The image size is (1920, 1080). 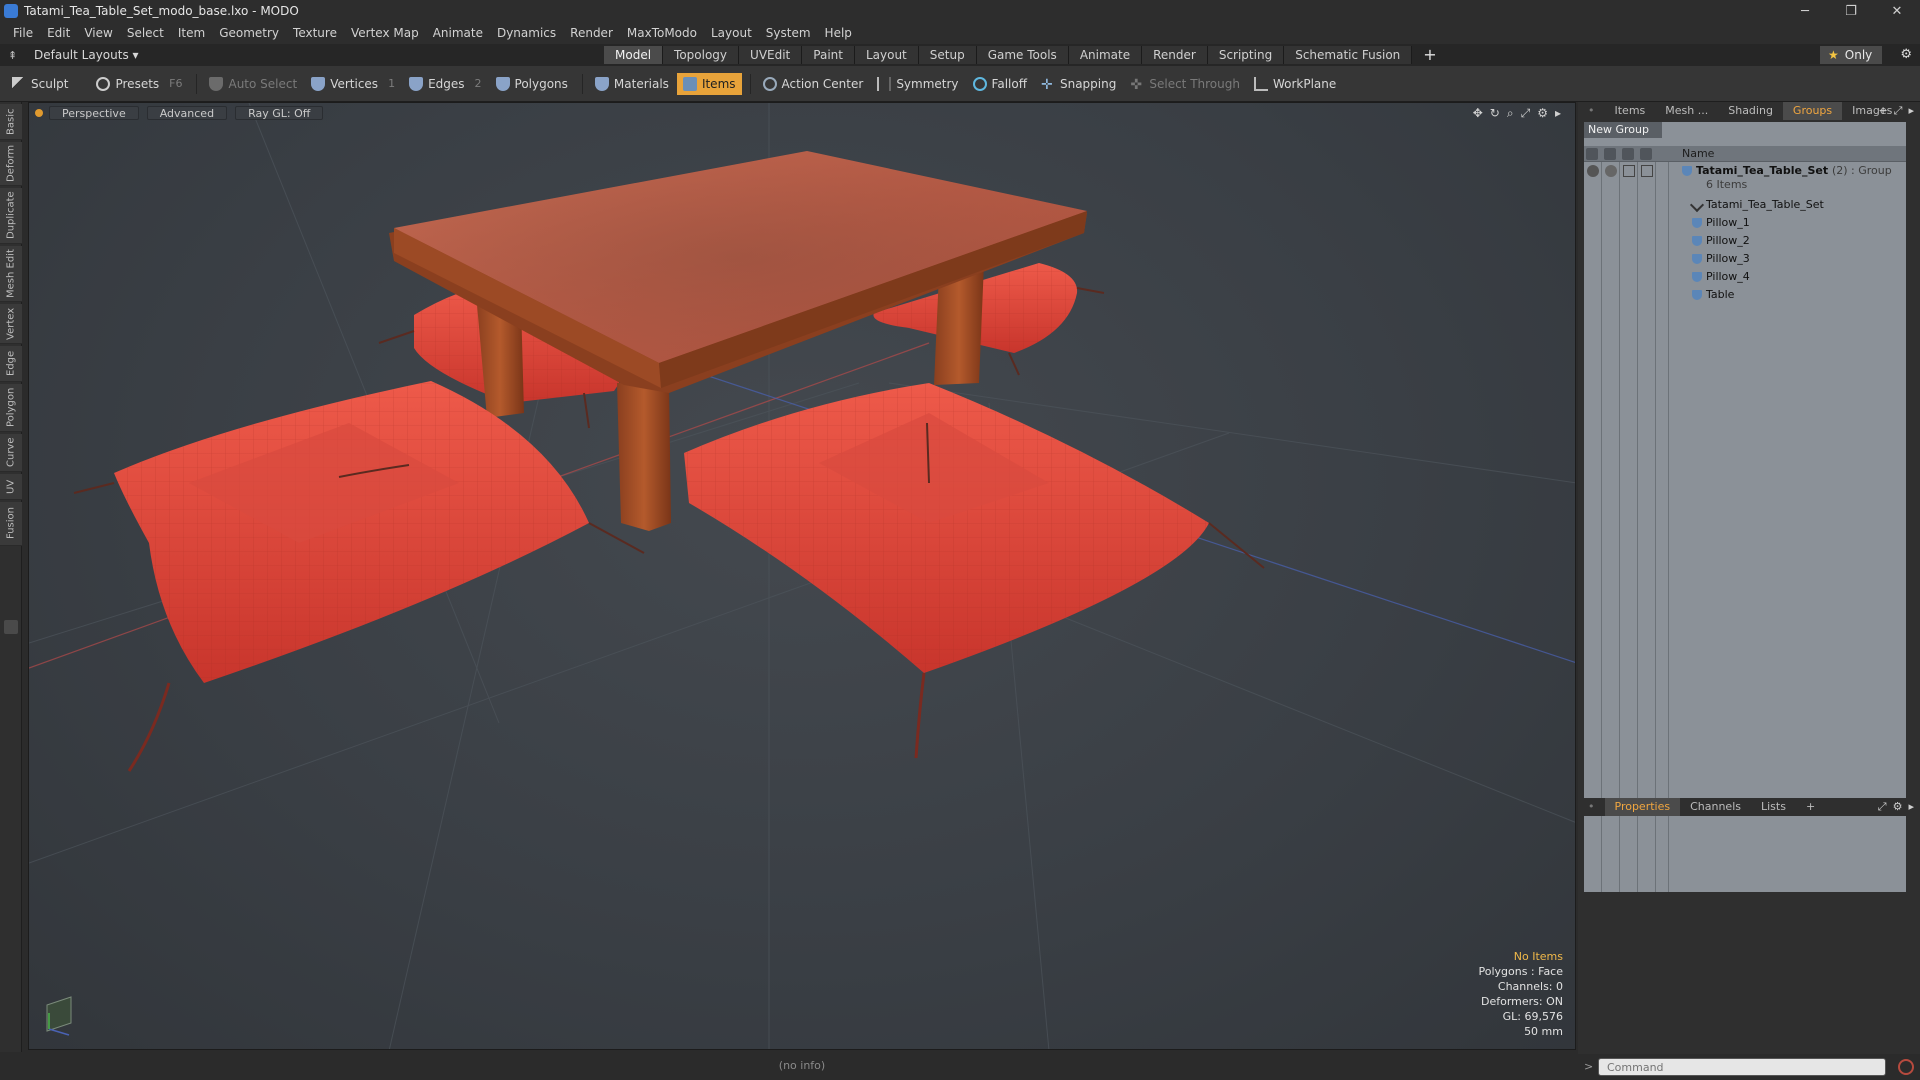 What do you see at coordinates (662, 33) in the screenshot?
I see `menu-maxtomodo: MaxToModo` at bounding box center [662, 33].